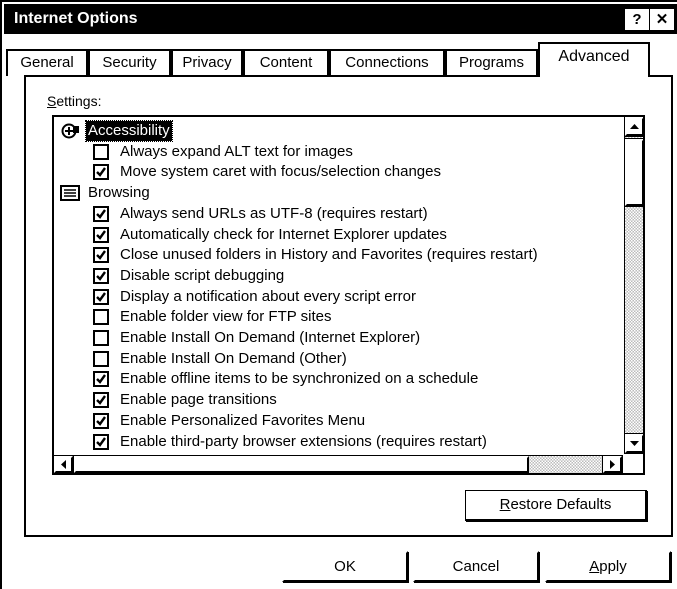 Image resolution: width=677 pixels, height=589 pixels. Describe the element at coordinates (662, 19) in the screenshot. I see `close-button: ✕` at that location.